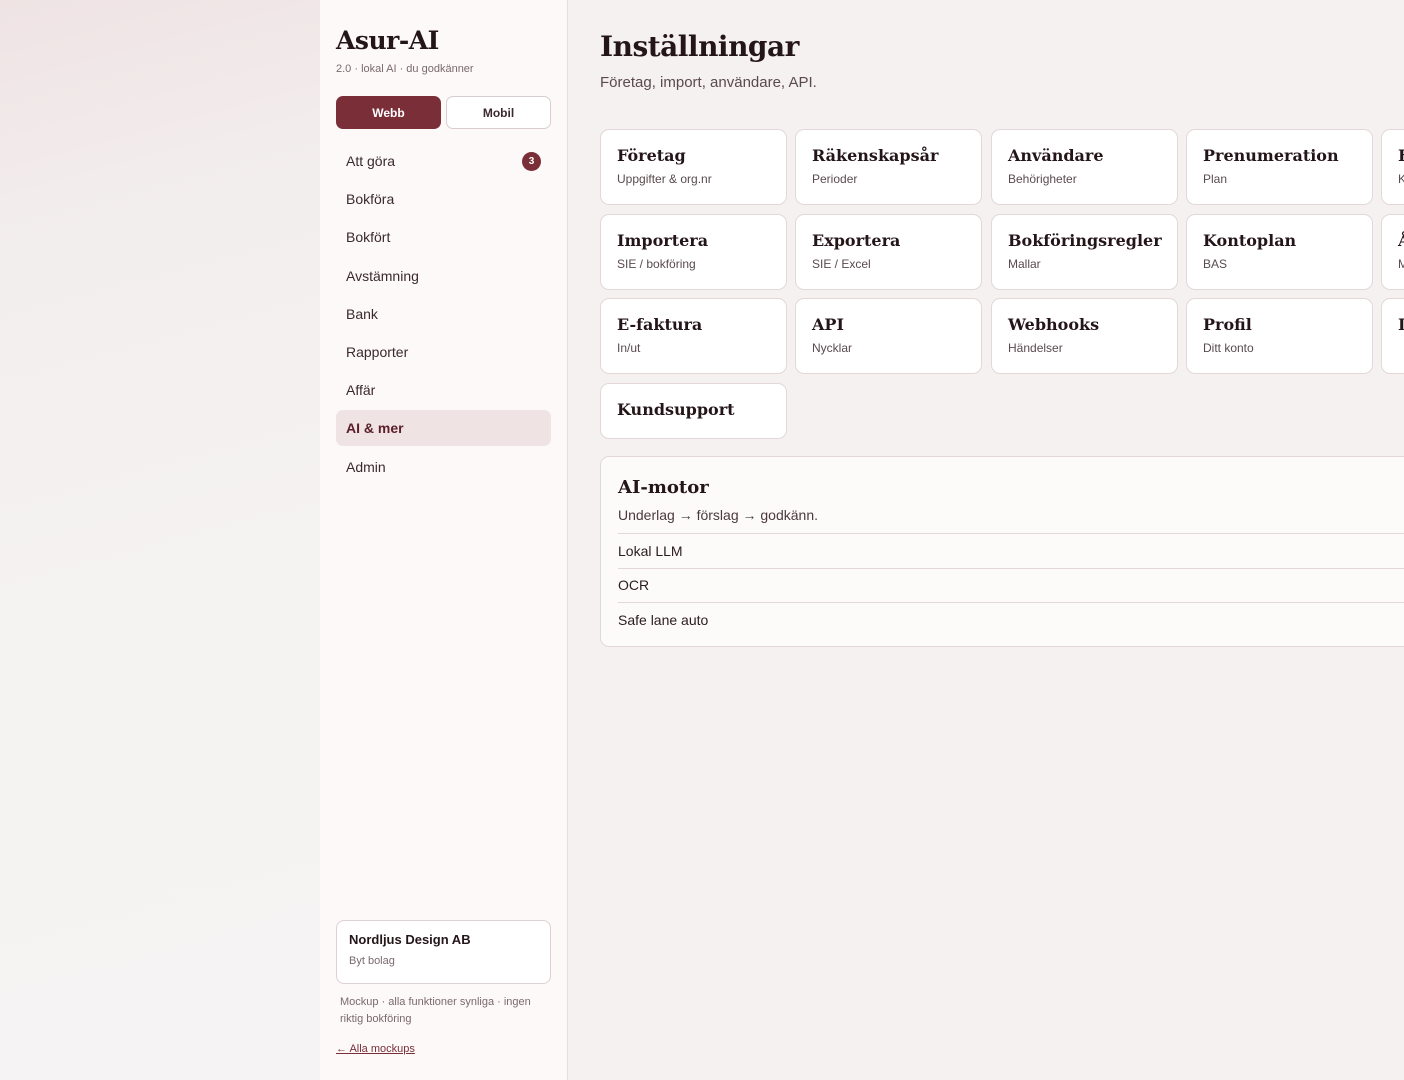  I want to click on tile-cut-off-3: I, so click(1392, 336).